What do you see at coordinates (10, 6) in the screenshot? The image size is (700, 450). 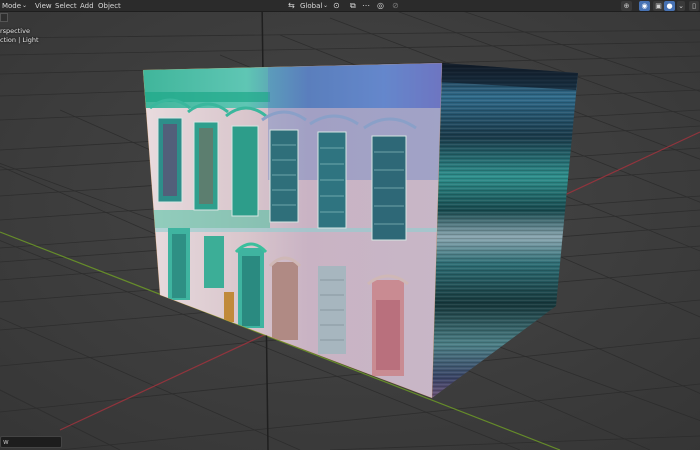 I see `mode-selector: t Mode` at bounding box center [10, 6].